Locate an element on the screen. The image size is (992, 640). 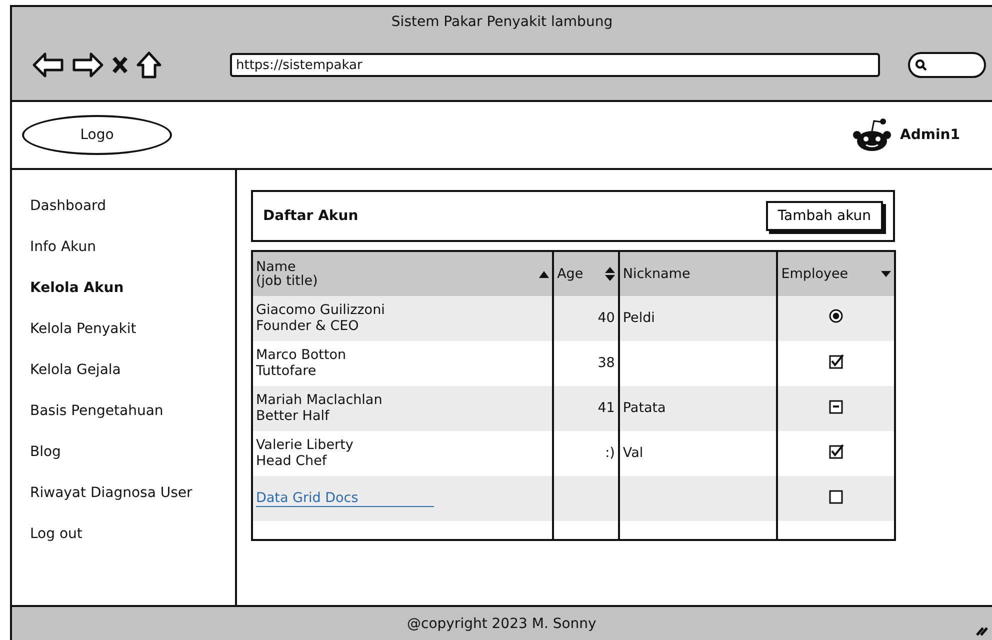
sidebar-item: Kelola Penyakit is located at coordinates (123, 329).